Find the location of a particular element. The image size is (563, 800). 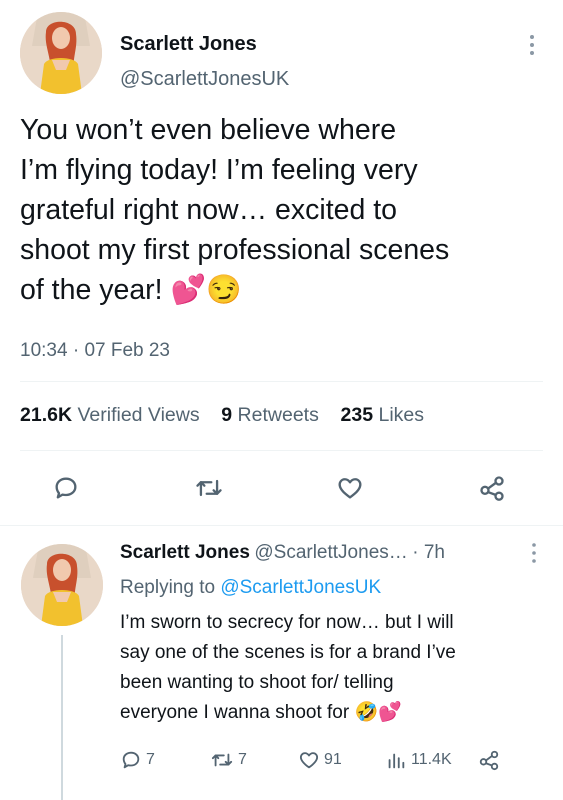

tweet-text-line: You won’t even believe where is located at coordinates (208, 130).